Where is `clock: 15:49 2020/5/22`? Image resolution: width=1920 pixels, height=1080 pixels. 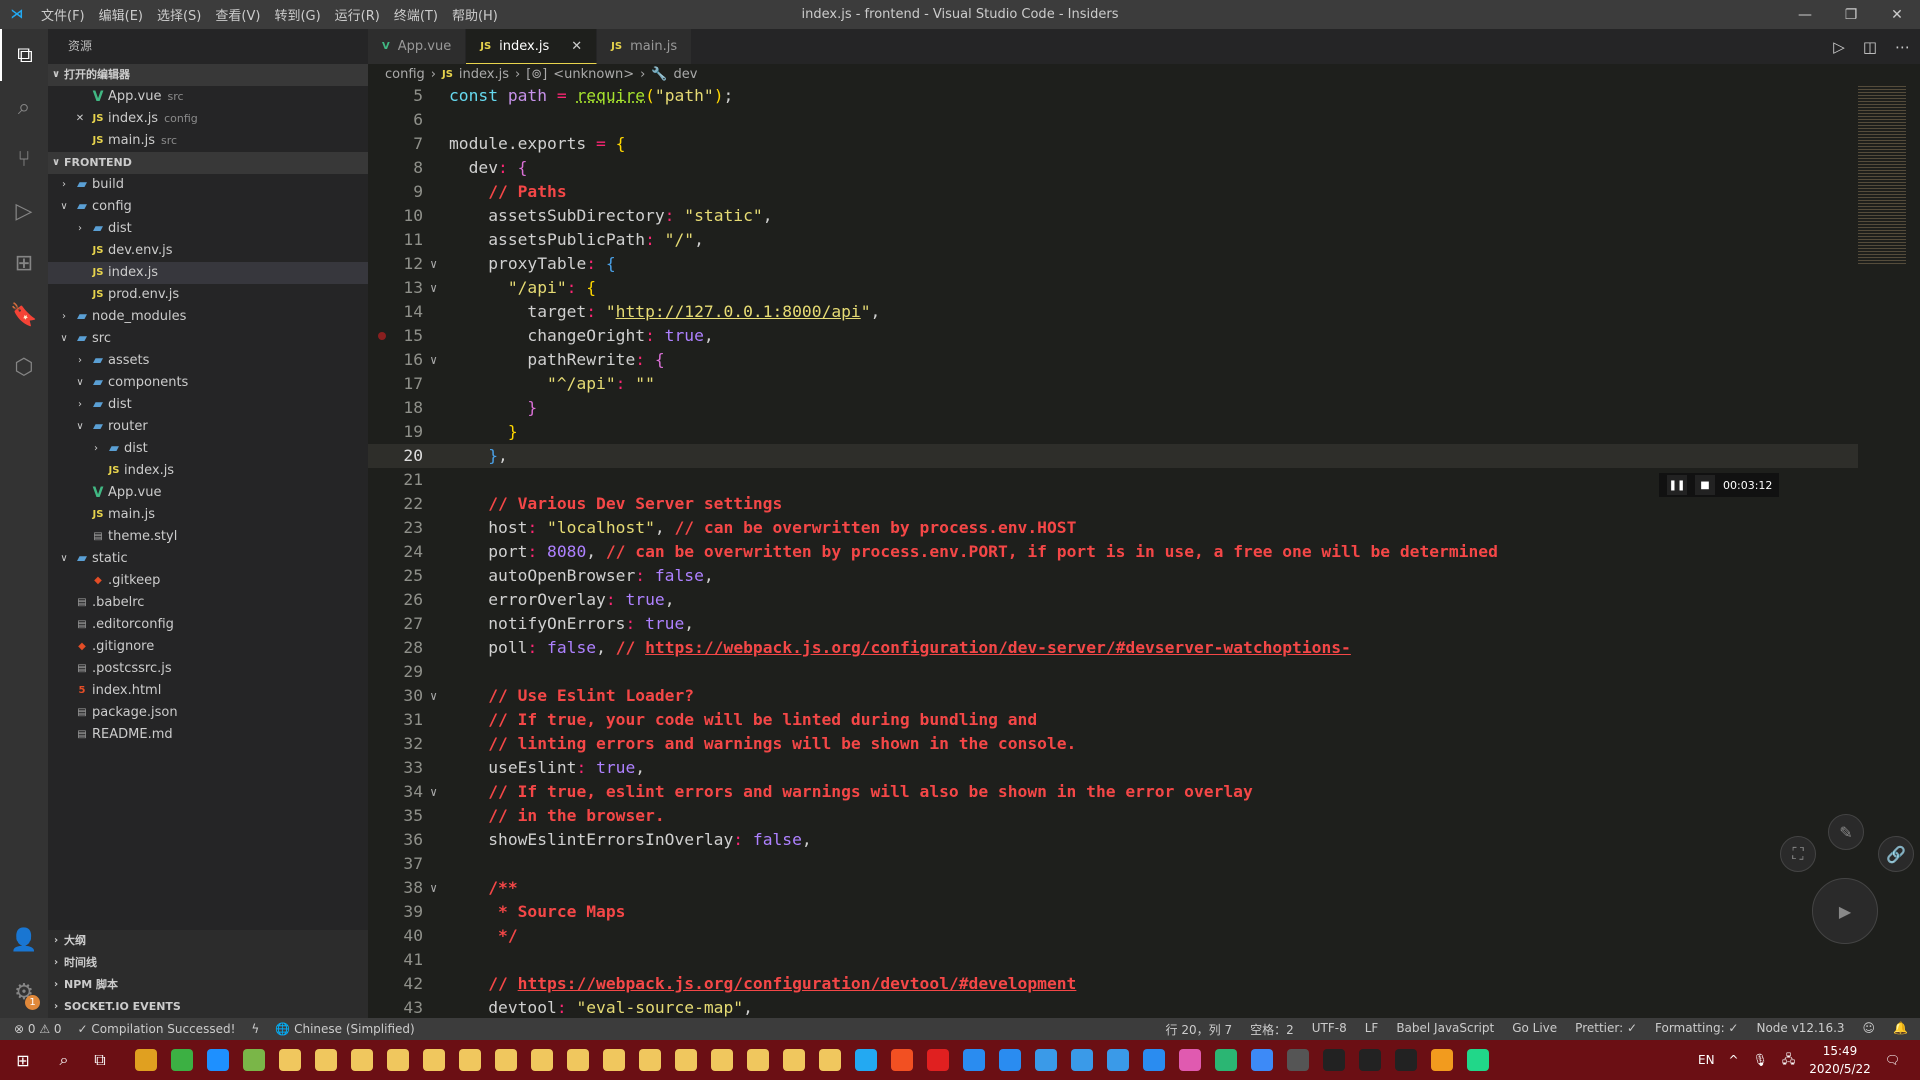 clock: 15:49 2020/5/22 is located at coordinates (1840, 1060).